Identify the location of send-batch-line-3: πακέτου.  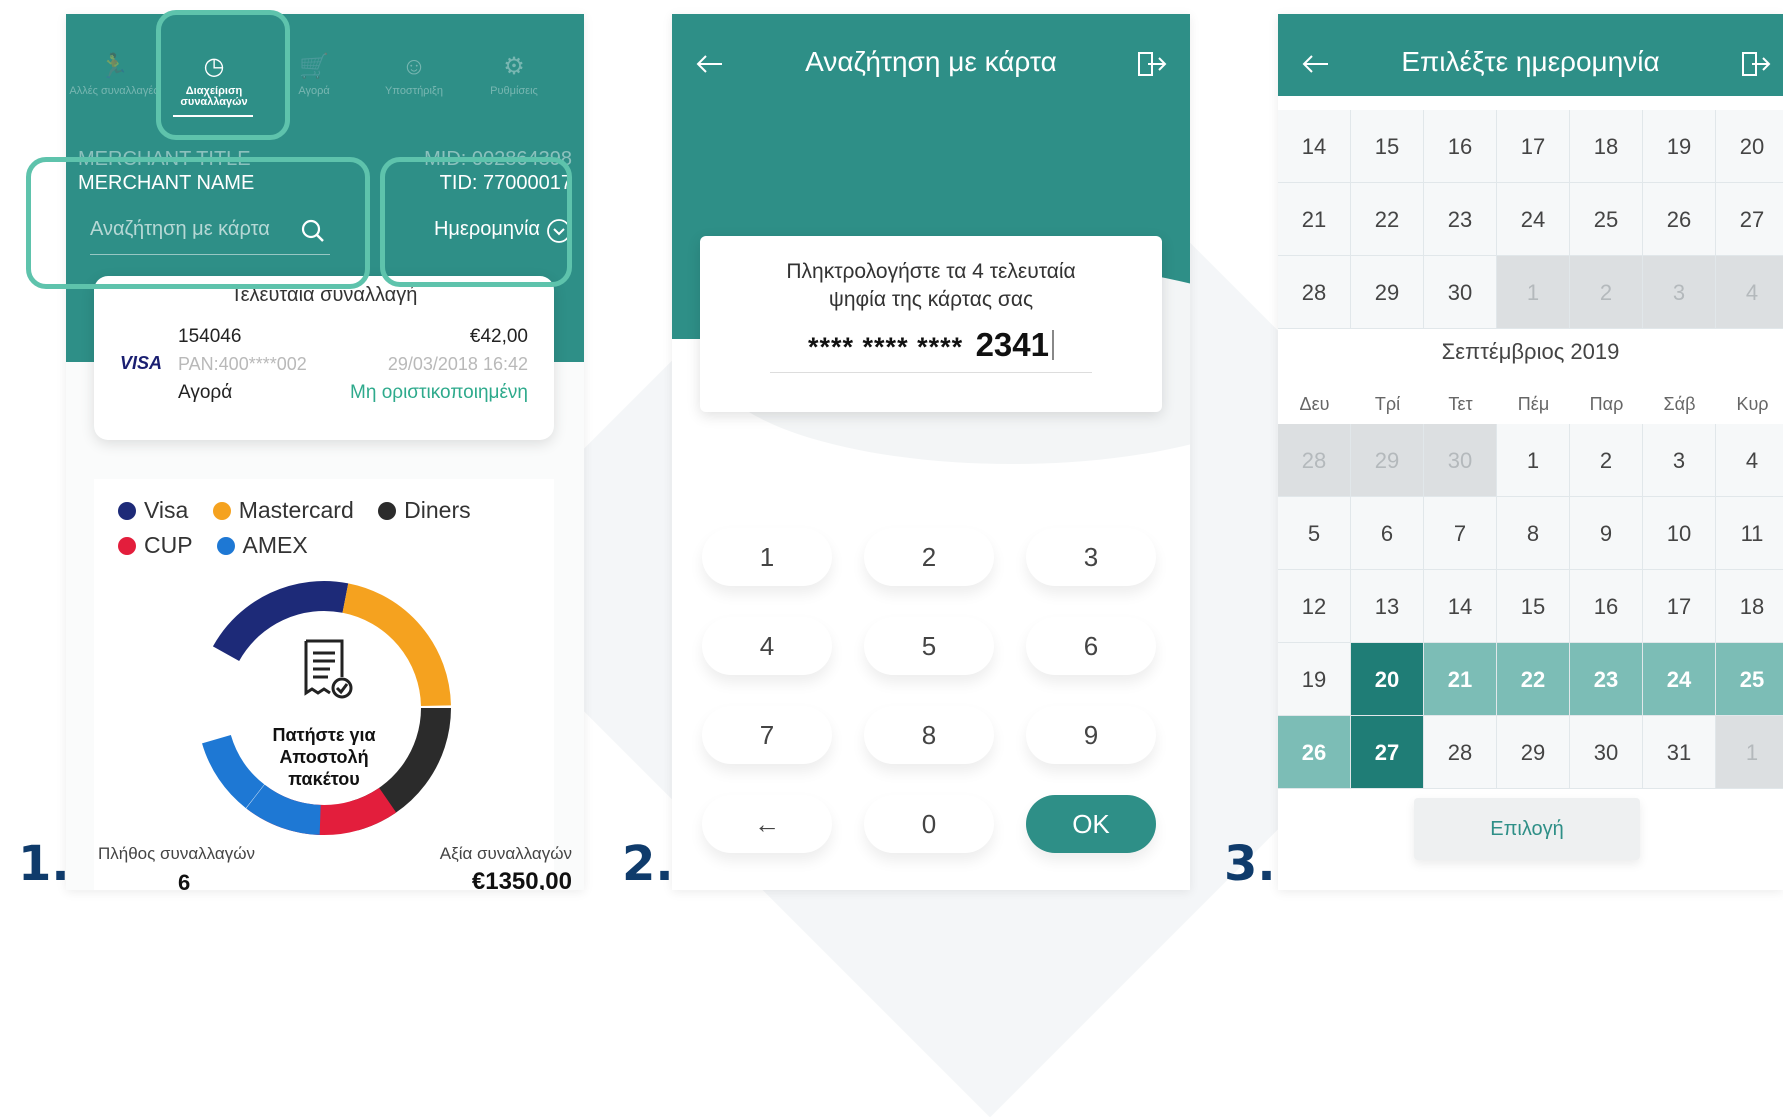
(324, 779).